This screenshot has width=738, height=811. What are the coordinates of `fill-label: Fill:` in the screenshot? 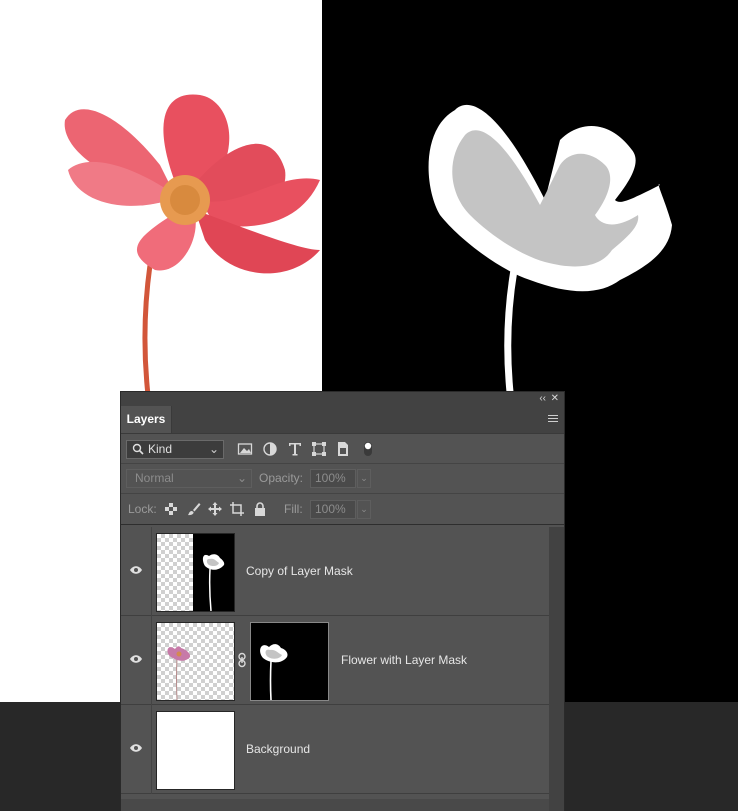 It's located at (293, 509).